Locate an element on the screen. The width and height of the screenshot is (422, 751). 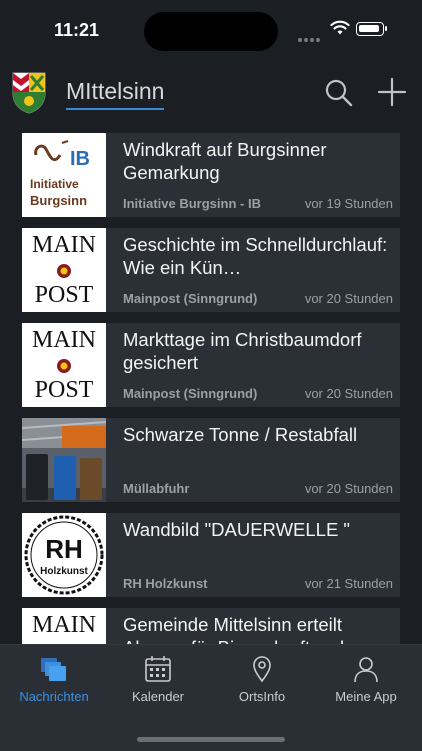
home-indicator is located at coordinates (211, 739).